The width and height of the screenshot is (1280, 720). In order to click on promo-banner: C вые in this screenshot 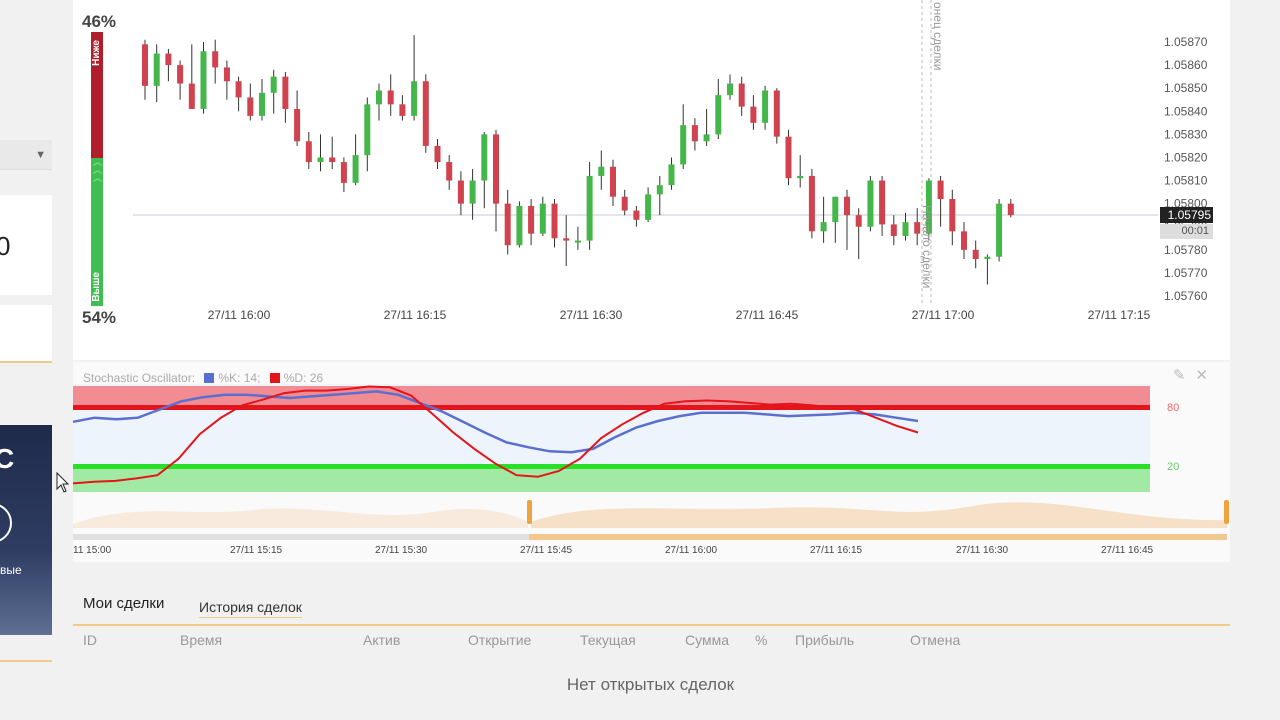, I will do `click(26, 530)`.